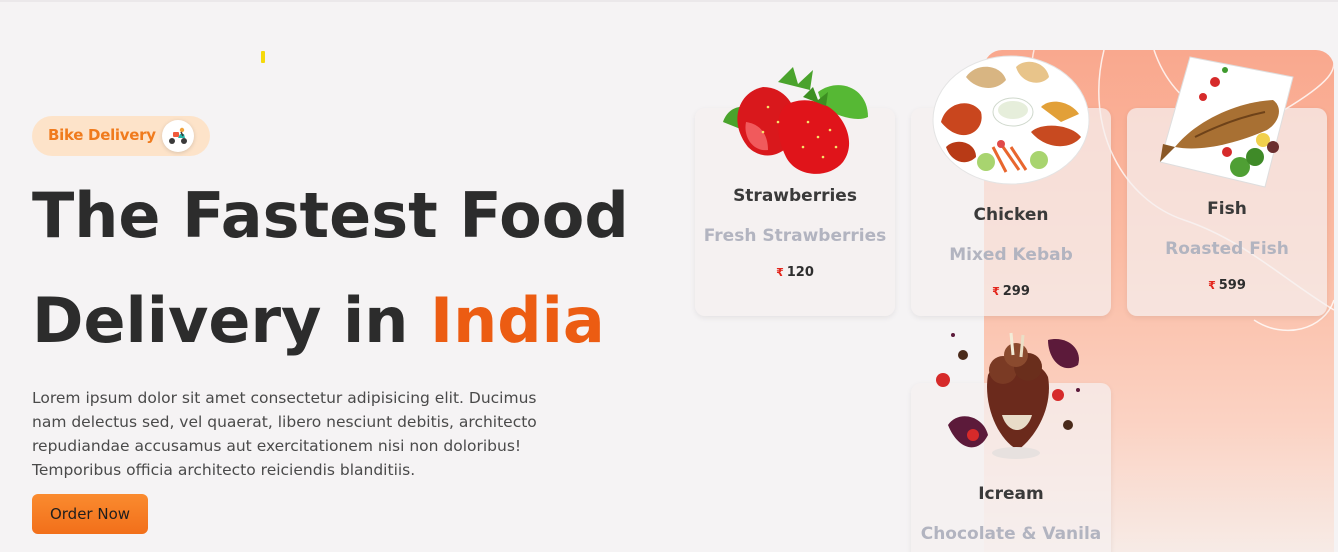 The width and height of the screenshot is (1338, 552). I want to click on card-title: Fish, so click(1227, 209).